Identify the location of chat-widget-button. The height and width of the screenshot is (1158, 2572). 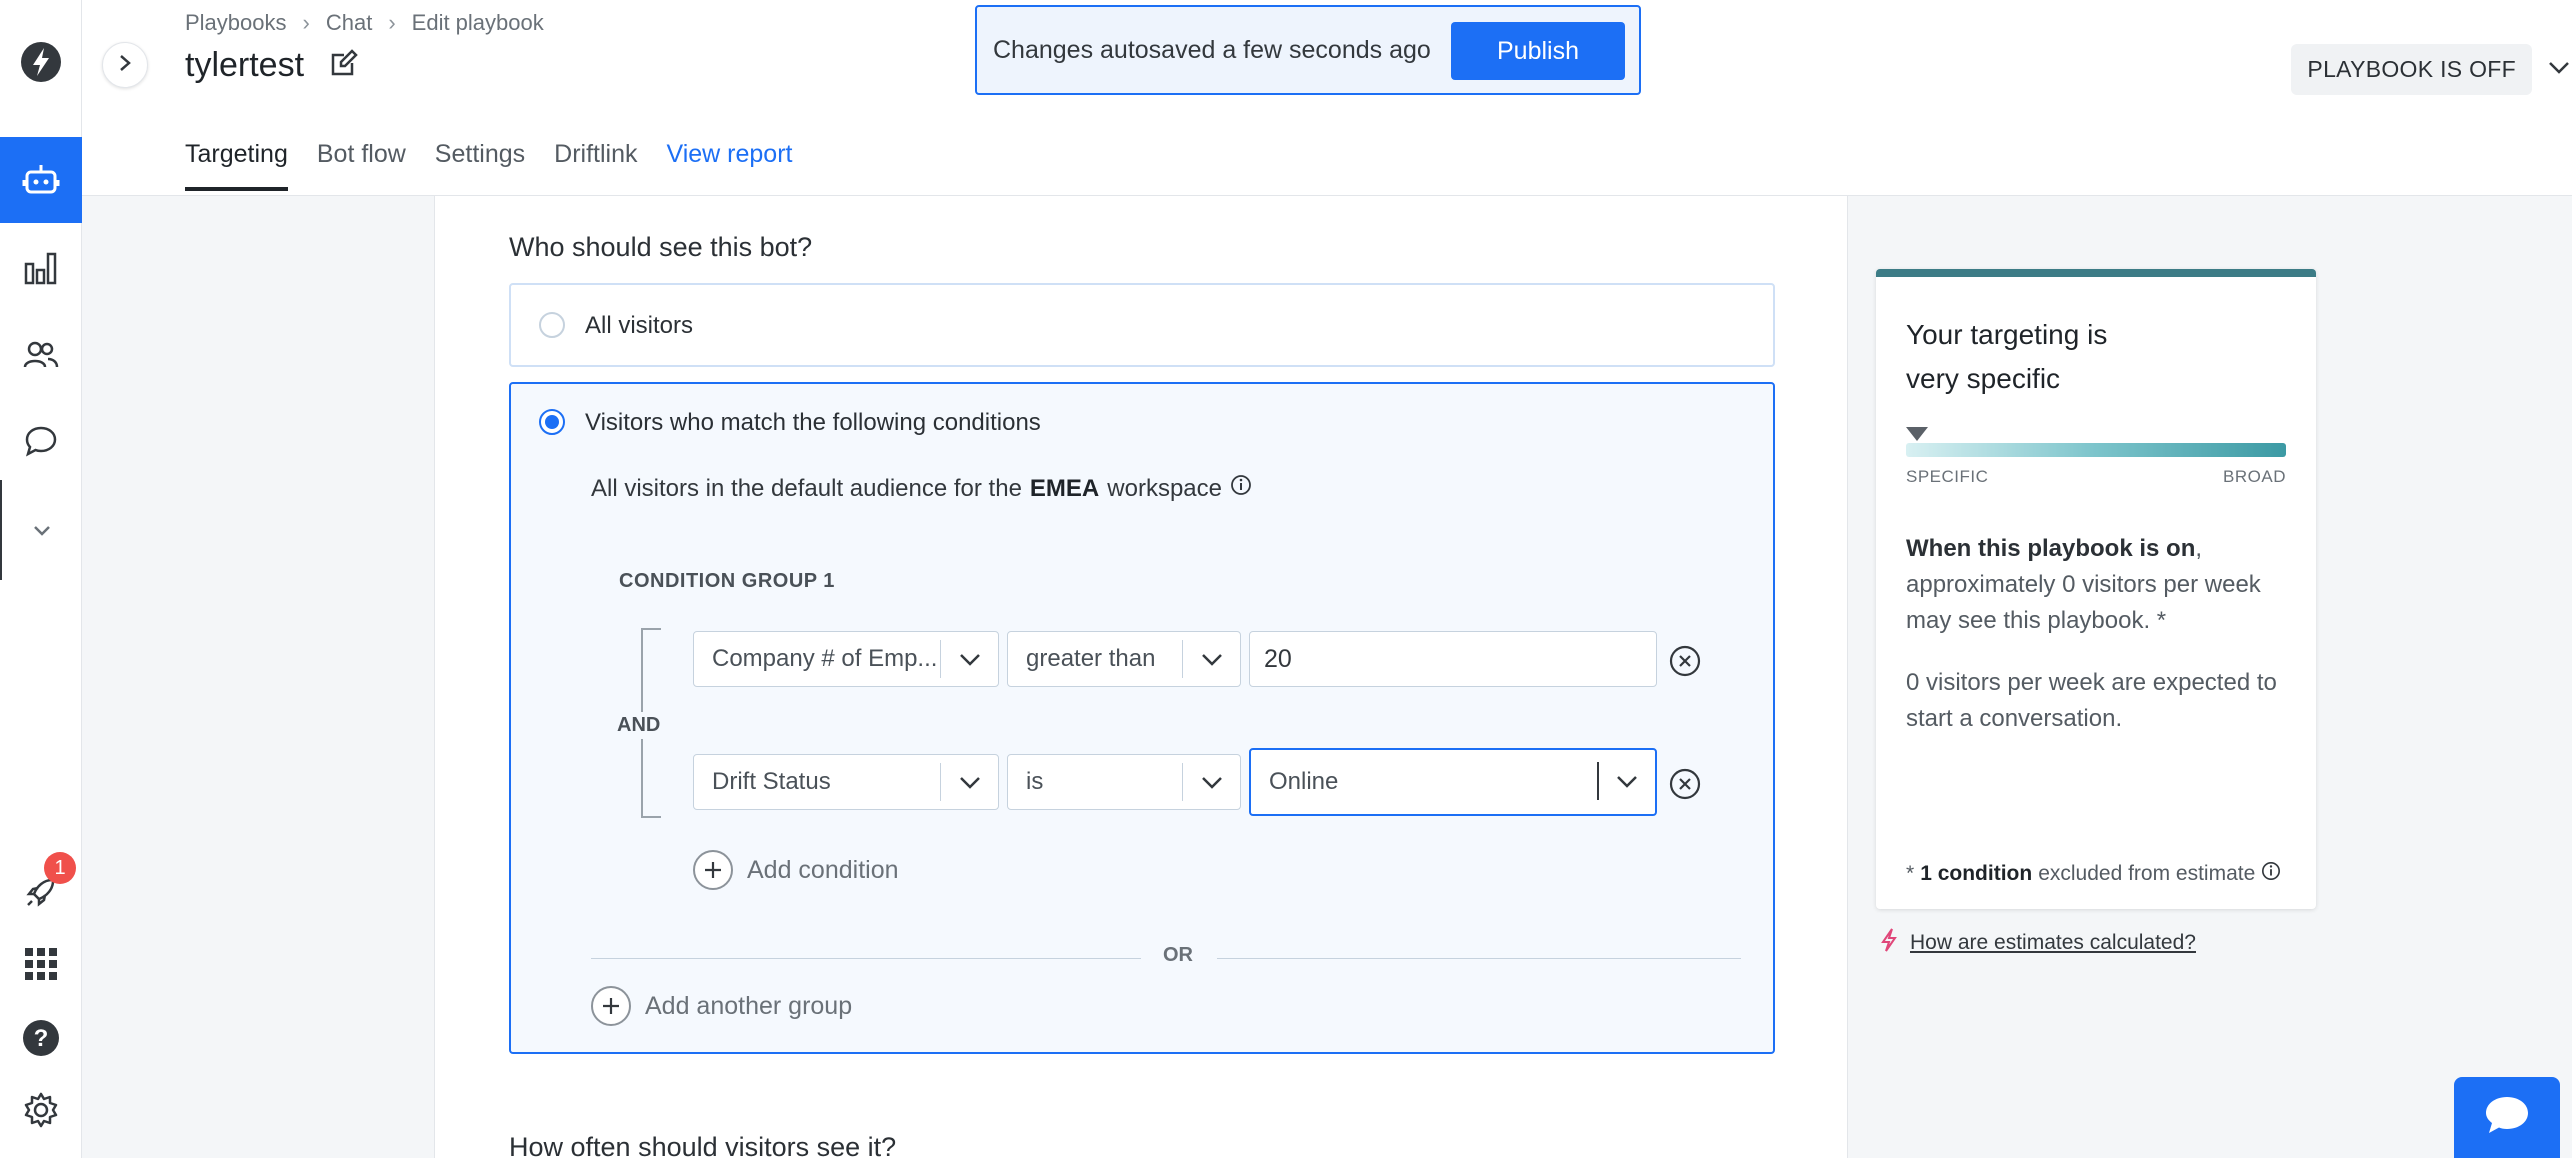
(2507, 1117).